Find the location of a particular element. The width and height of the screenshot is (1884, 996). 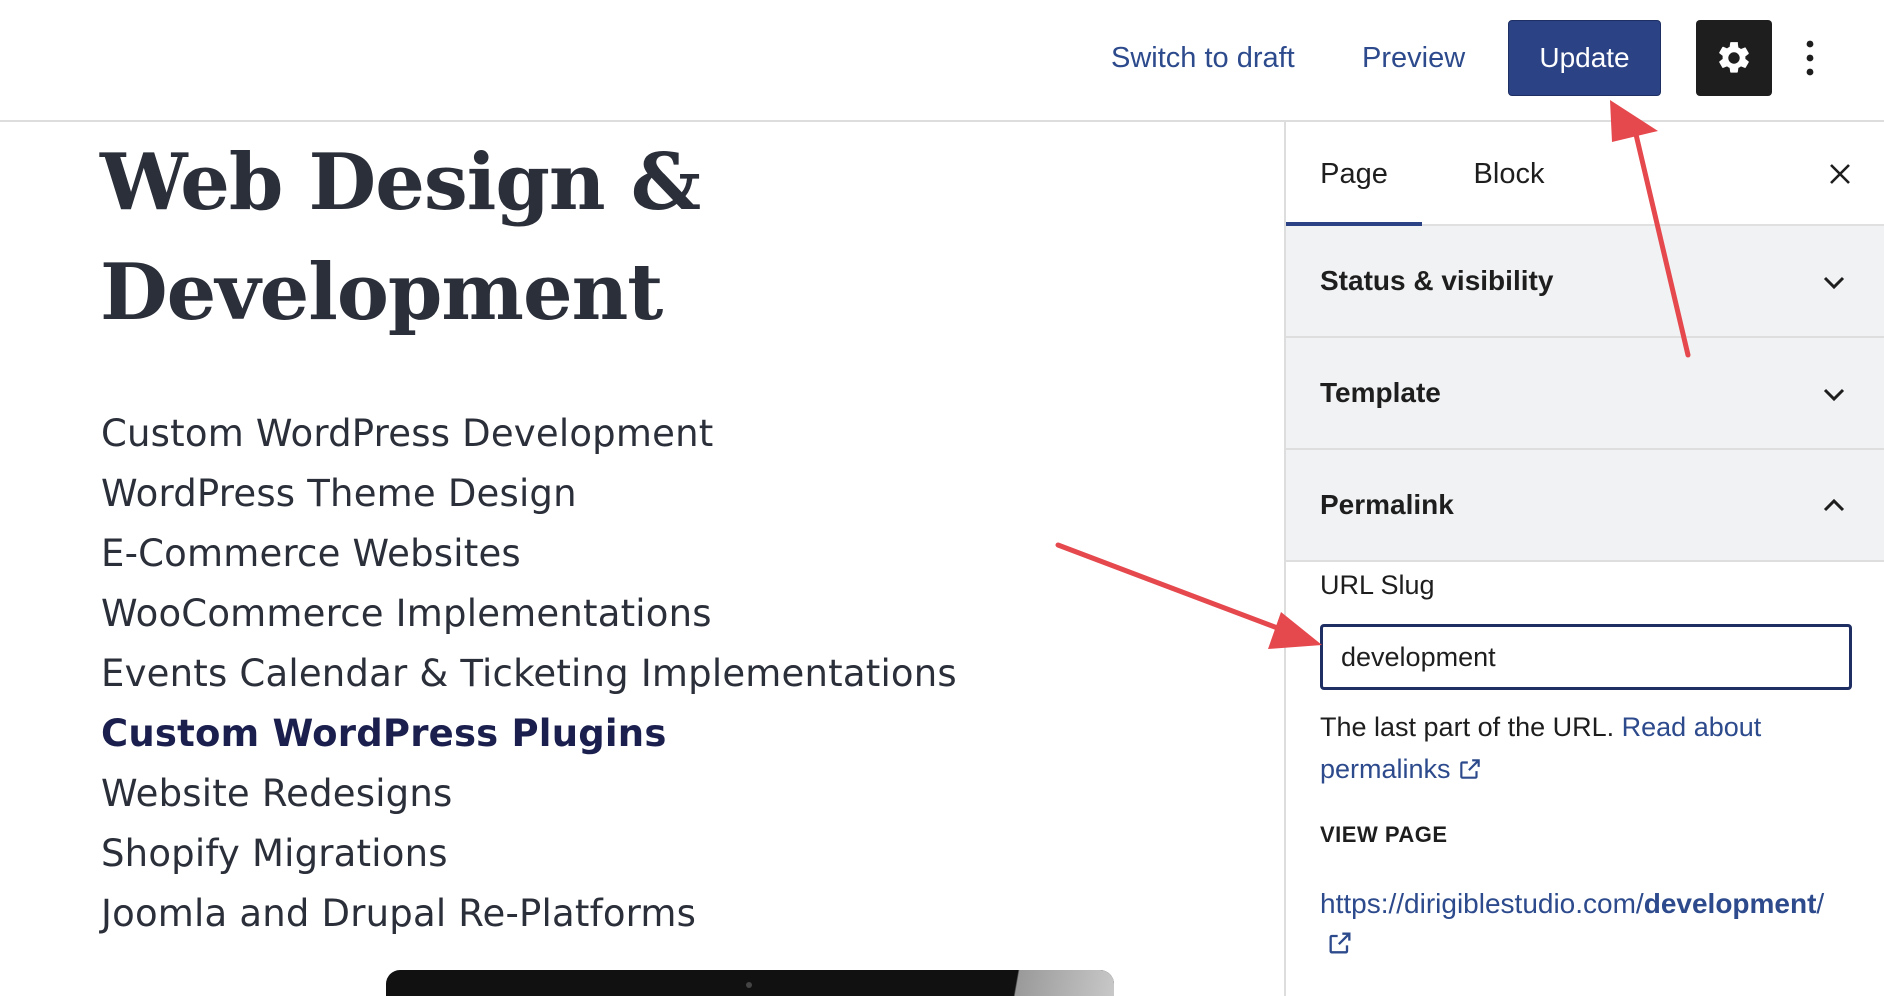

url-slug: development is located at coordinates (1730, 903).